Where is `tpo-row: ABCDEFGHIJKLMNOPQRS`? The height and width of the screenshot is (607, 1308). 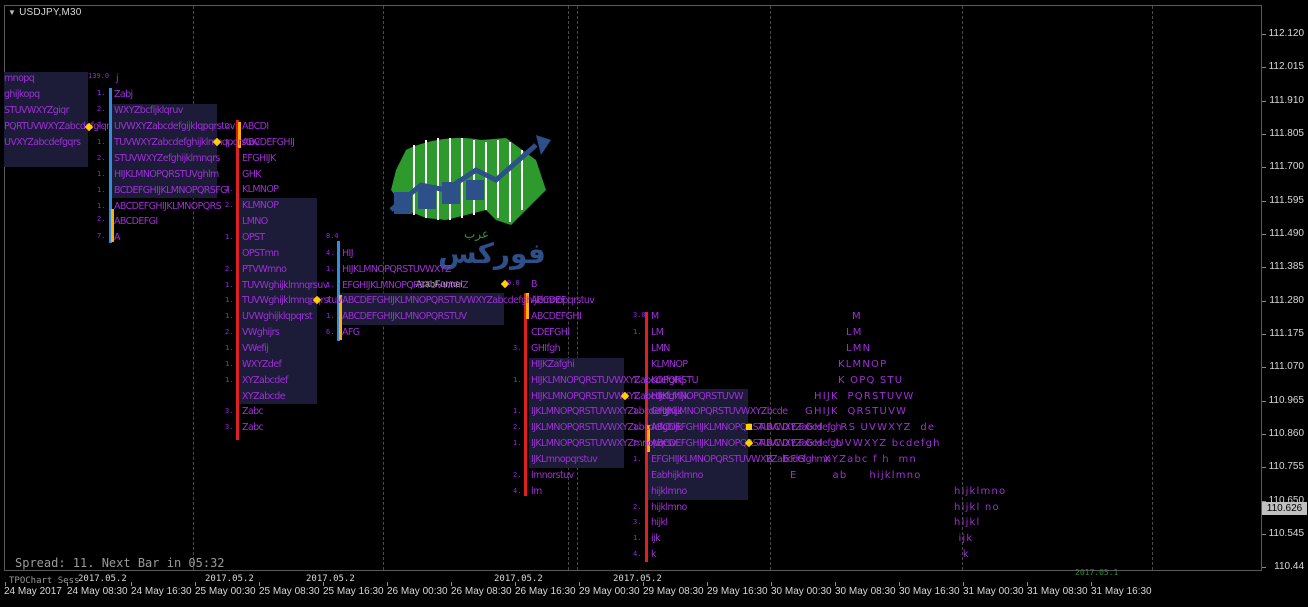 tpo-row: ABCDEFGHIJKLMNOPQRS is located at coordinates (168, 206).